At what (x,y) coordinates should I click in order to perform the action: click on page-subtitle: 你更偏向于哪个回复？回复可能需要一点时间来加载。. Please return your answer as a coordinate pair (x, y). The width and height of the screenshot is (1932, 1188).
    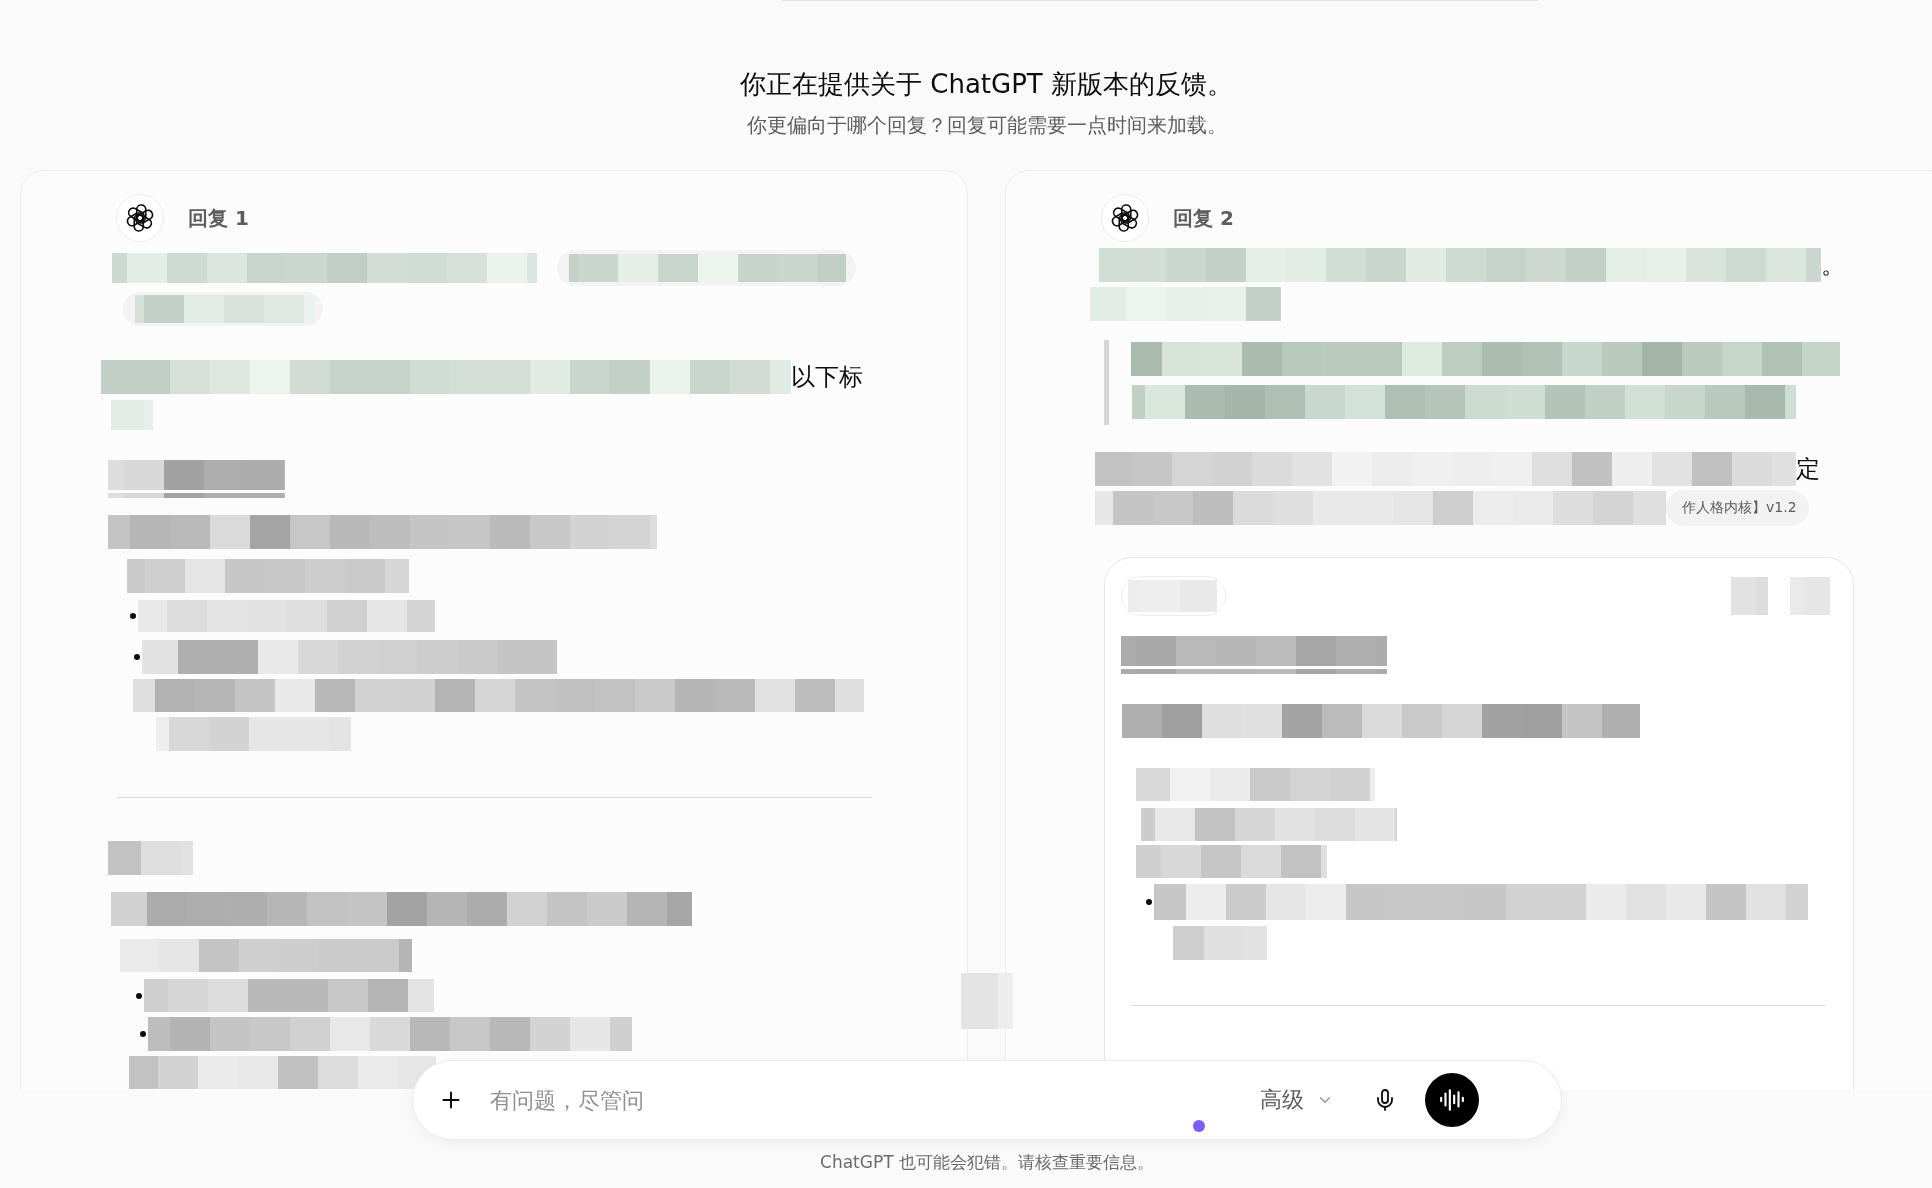
    Looking at the image, I should click on (986, 125).